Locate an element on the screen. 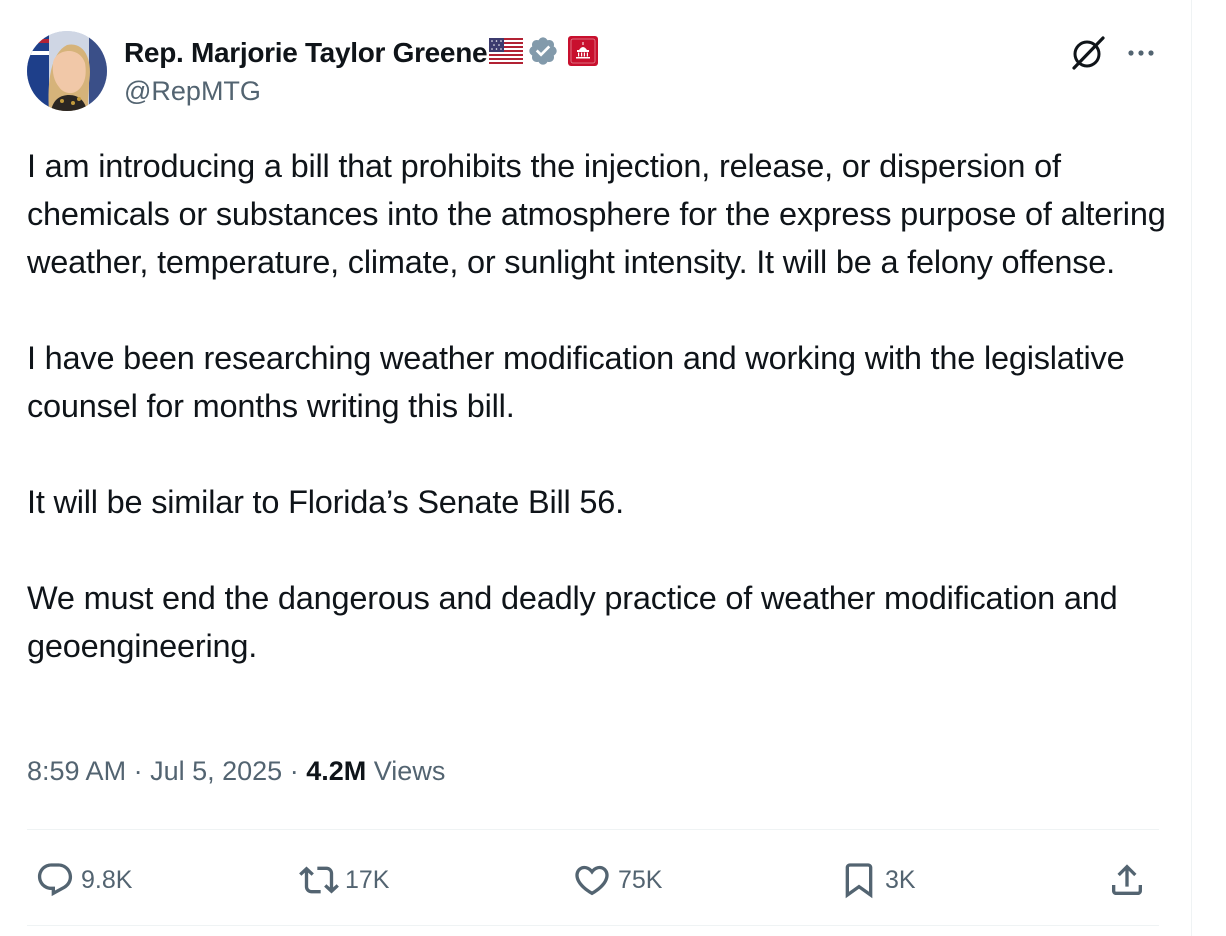 The width and height of the screenshot is (1226, 936). tweet-meta: 8:59 AM · Jul 5, 2025 · 4.2M Views is located at coordinates (236, 771).